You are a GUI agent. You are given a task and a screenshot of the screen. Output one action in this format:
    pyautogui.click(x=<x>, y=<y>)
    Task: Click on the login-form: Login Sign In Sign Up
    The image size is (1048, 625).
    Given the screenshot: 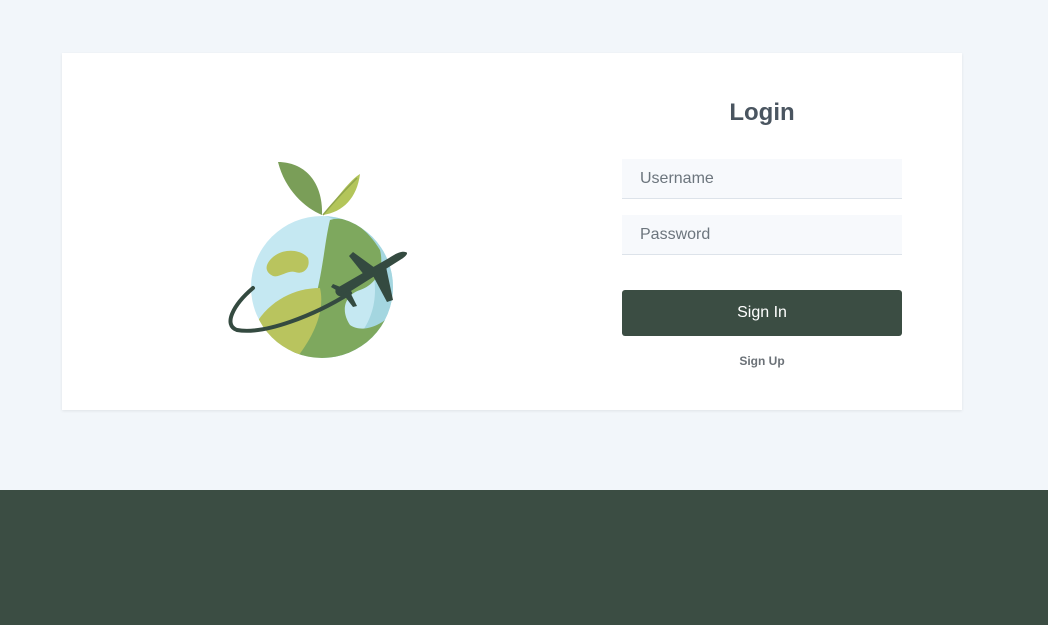 What is the action you would take?
    pyautogui.click(x=762, y=210)
    